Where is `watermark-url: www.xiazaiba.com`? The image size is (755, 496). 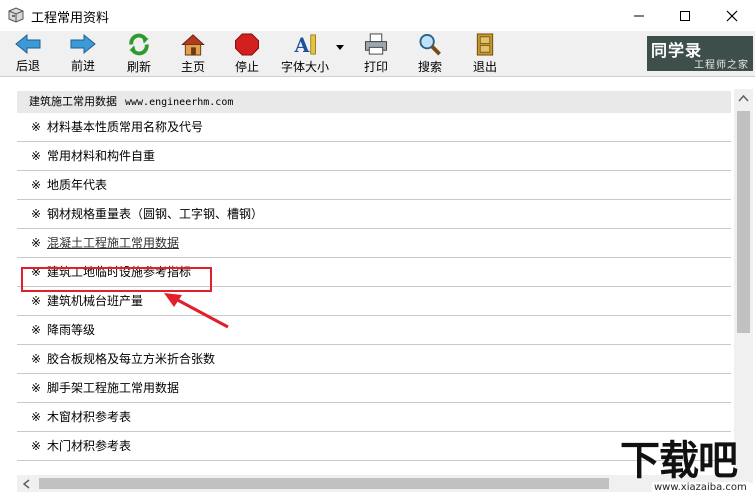 watermark-url: www.xiazaiba.com is located at coordinates (700, 487).